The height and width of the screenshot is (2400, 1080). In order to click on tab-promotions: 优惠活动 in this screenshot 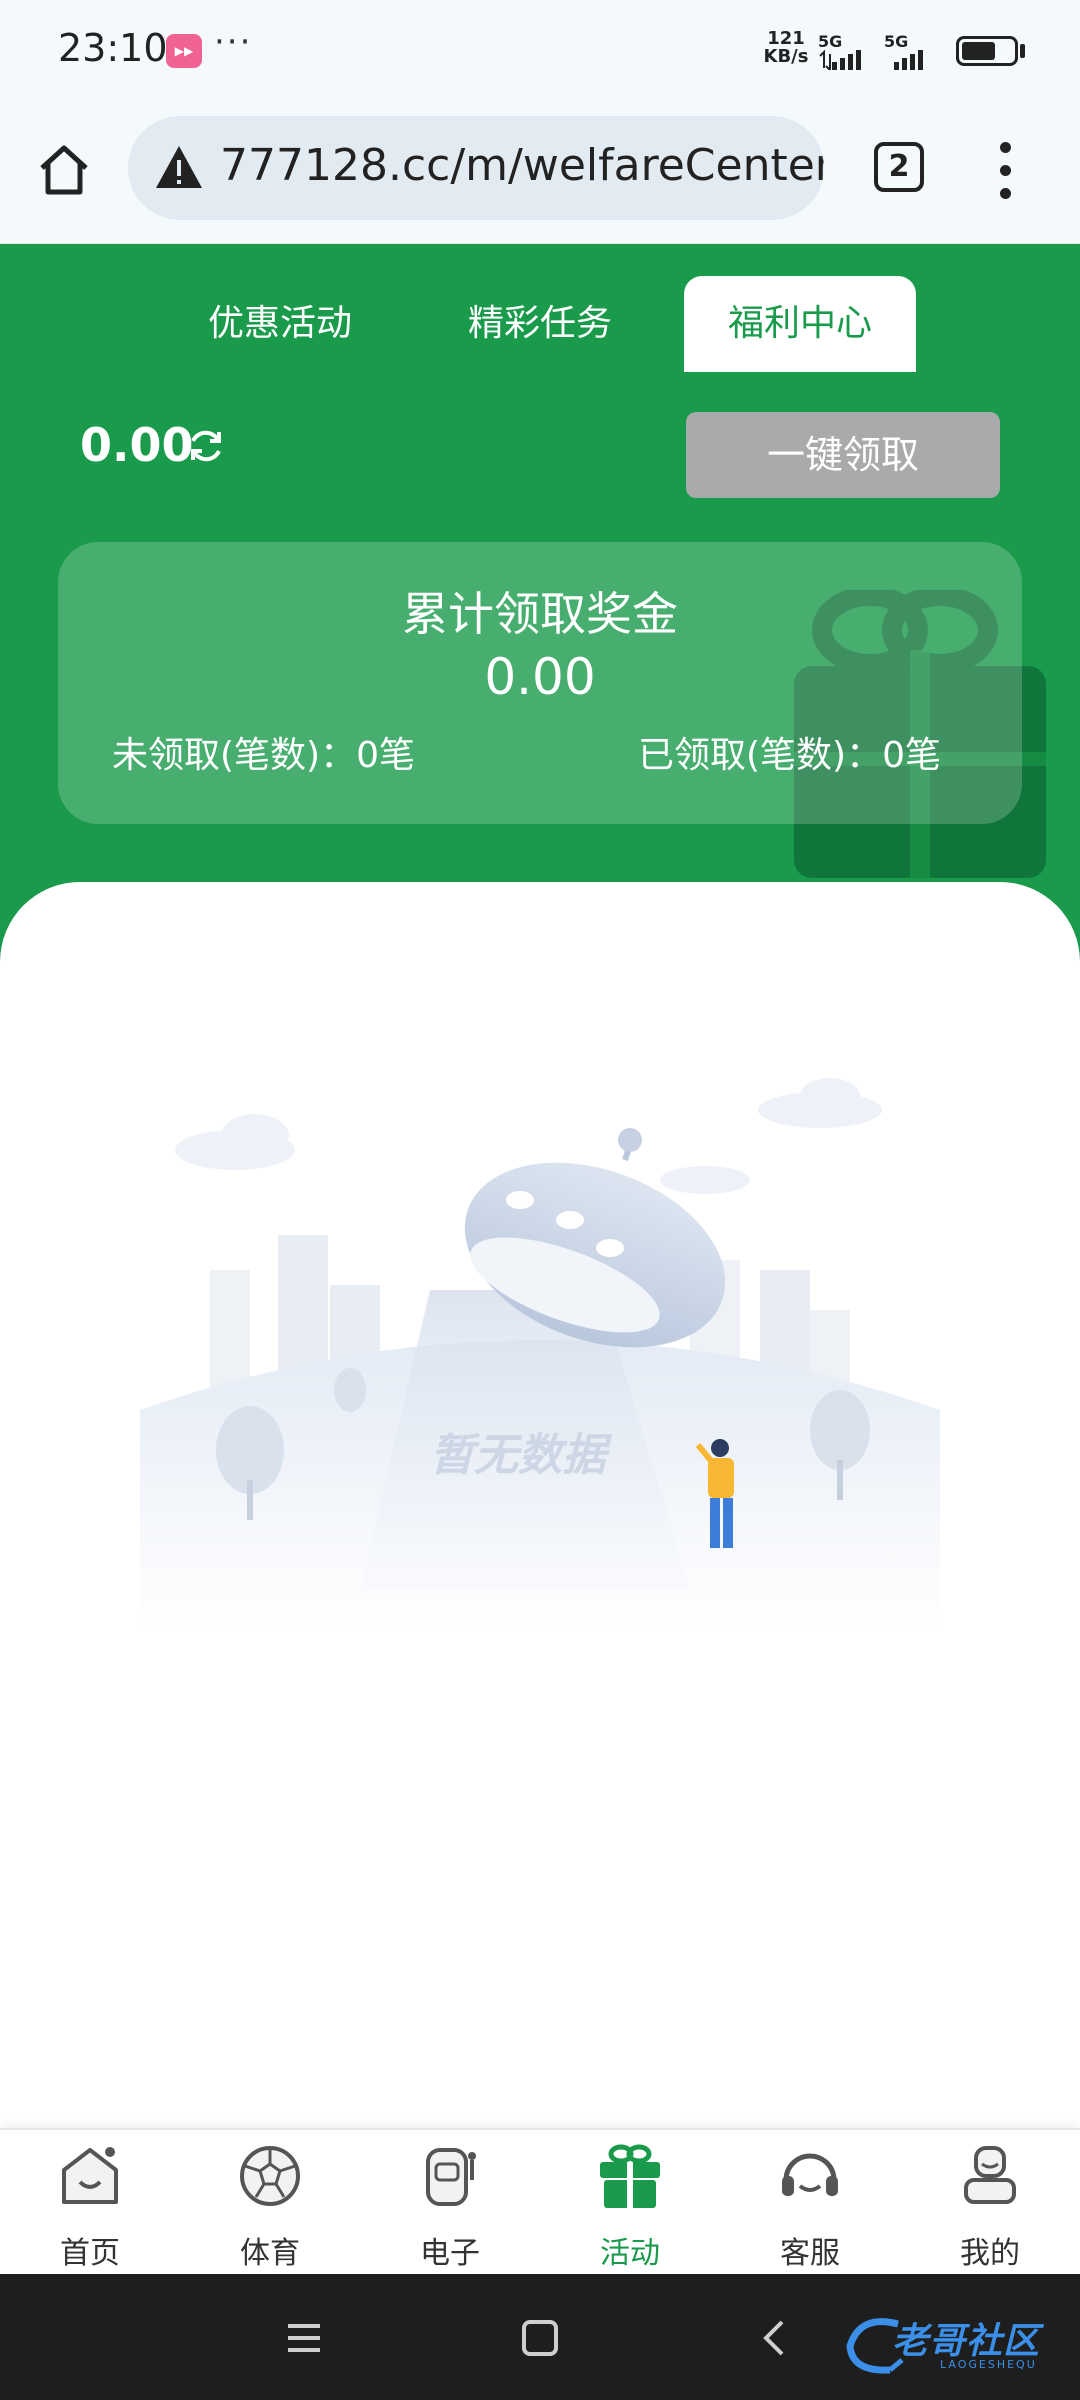, I will do `click(280, 324)`.